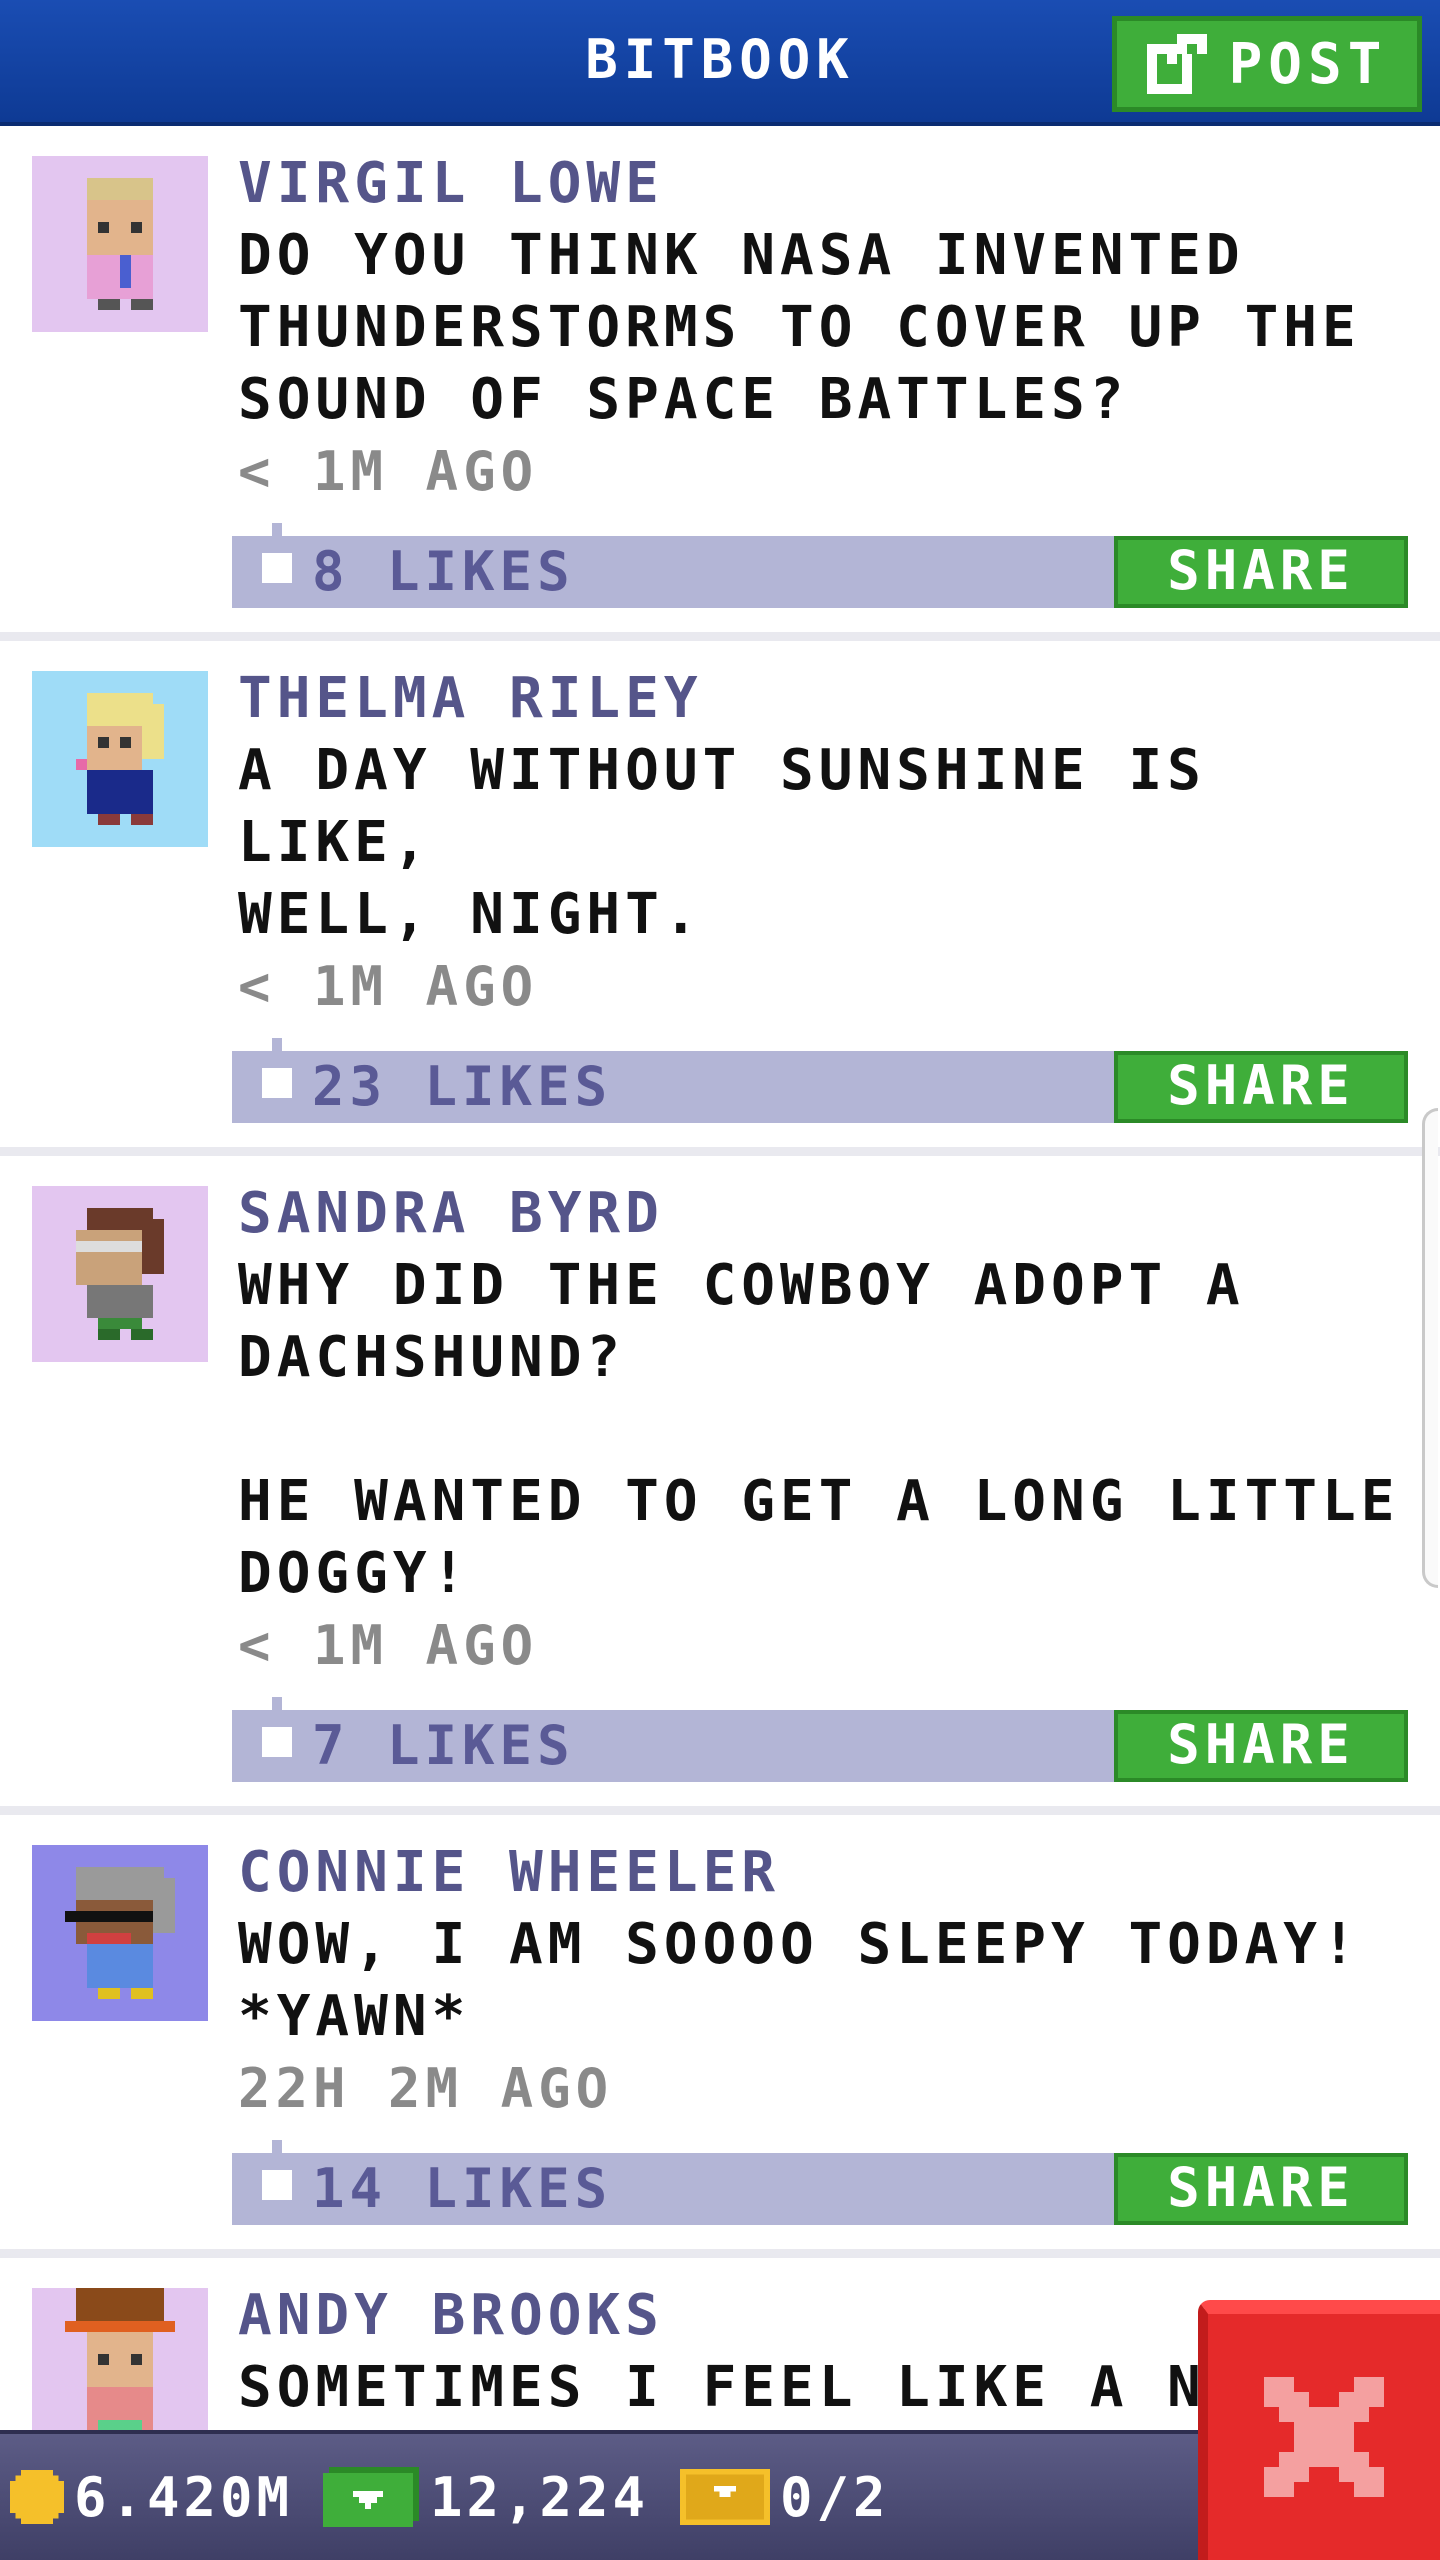  Describe the element at coordinates (37, 2497) in the screenshot. I see `coin-icon` at that location.